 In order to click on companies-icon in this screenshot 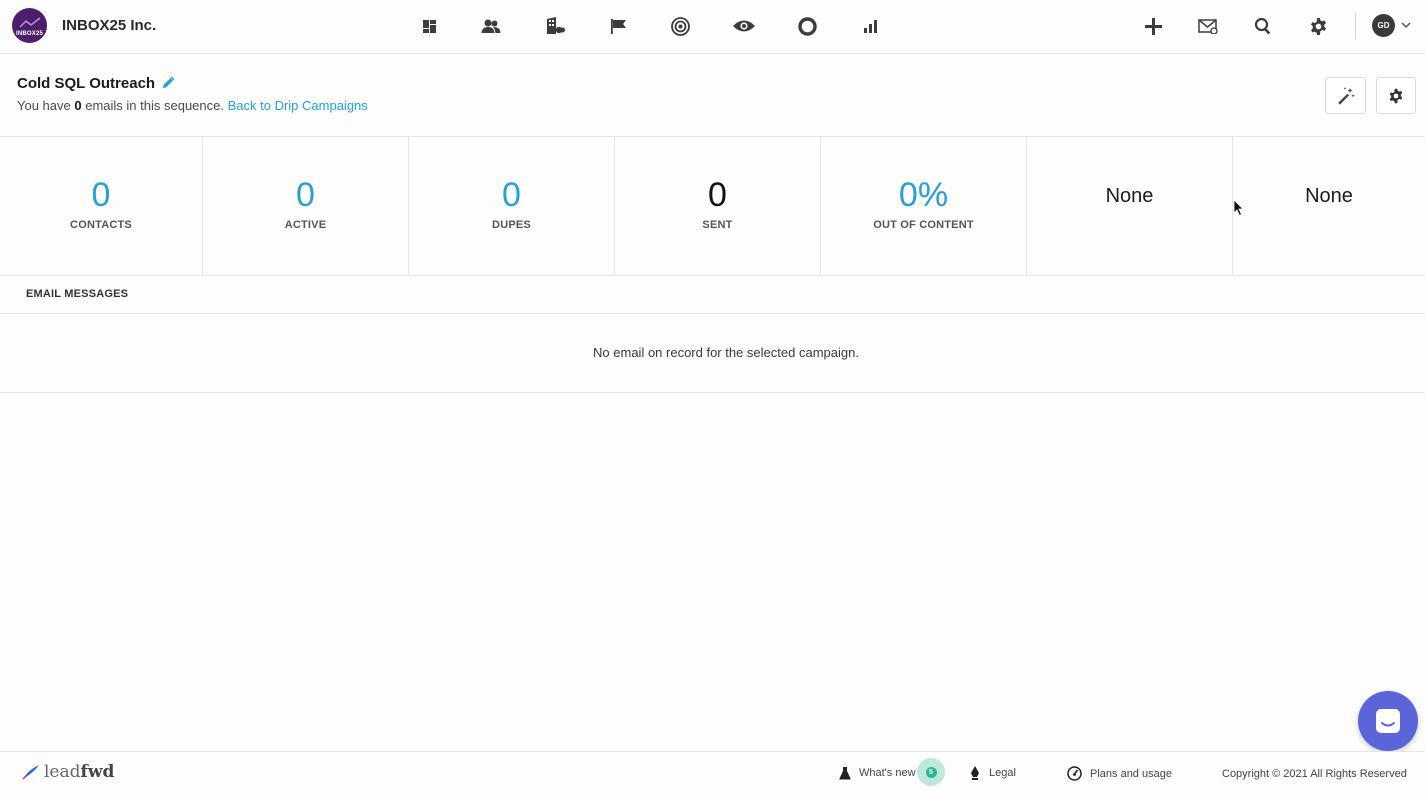, I will do `click(555, 26)`.